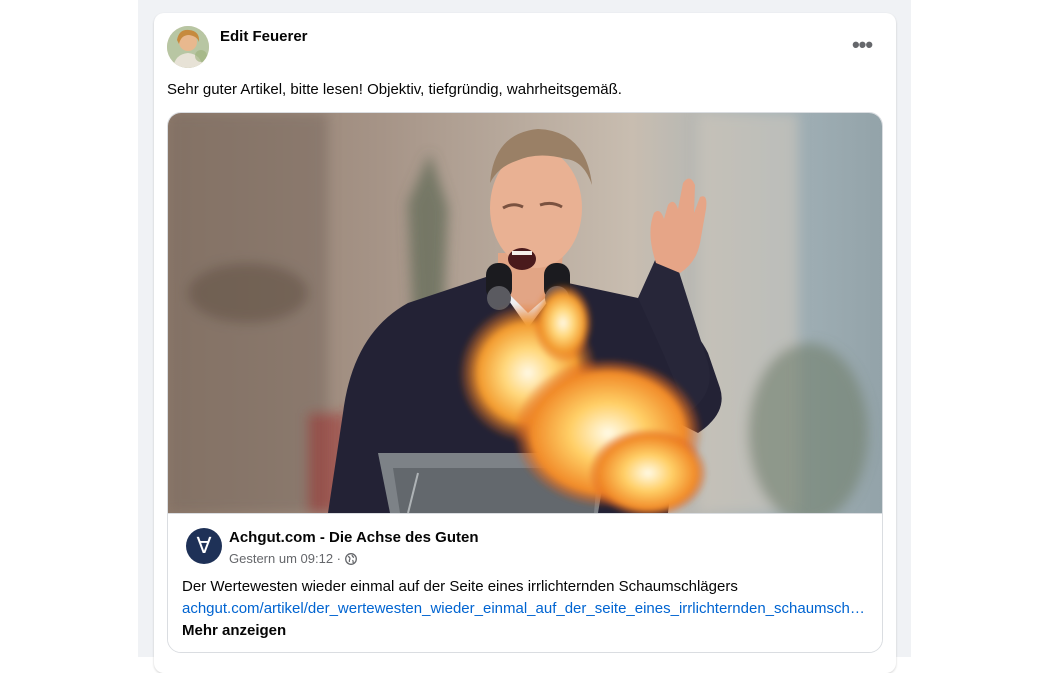 This screenshot has width=1050, height=673. I want to click on post-options-button: •••, so click(862, 45).